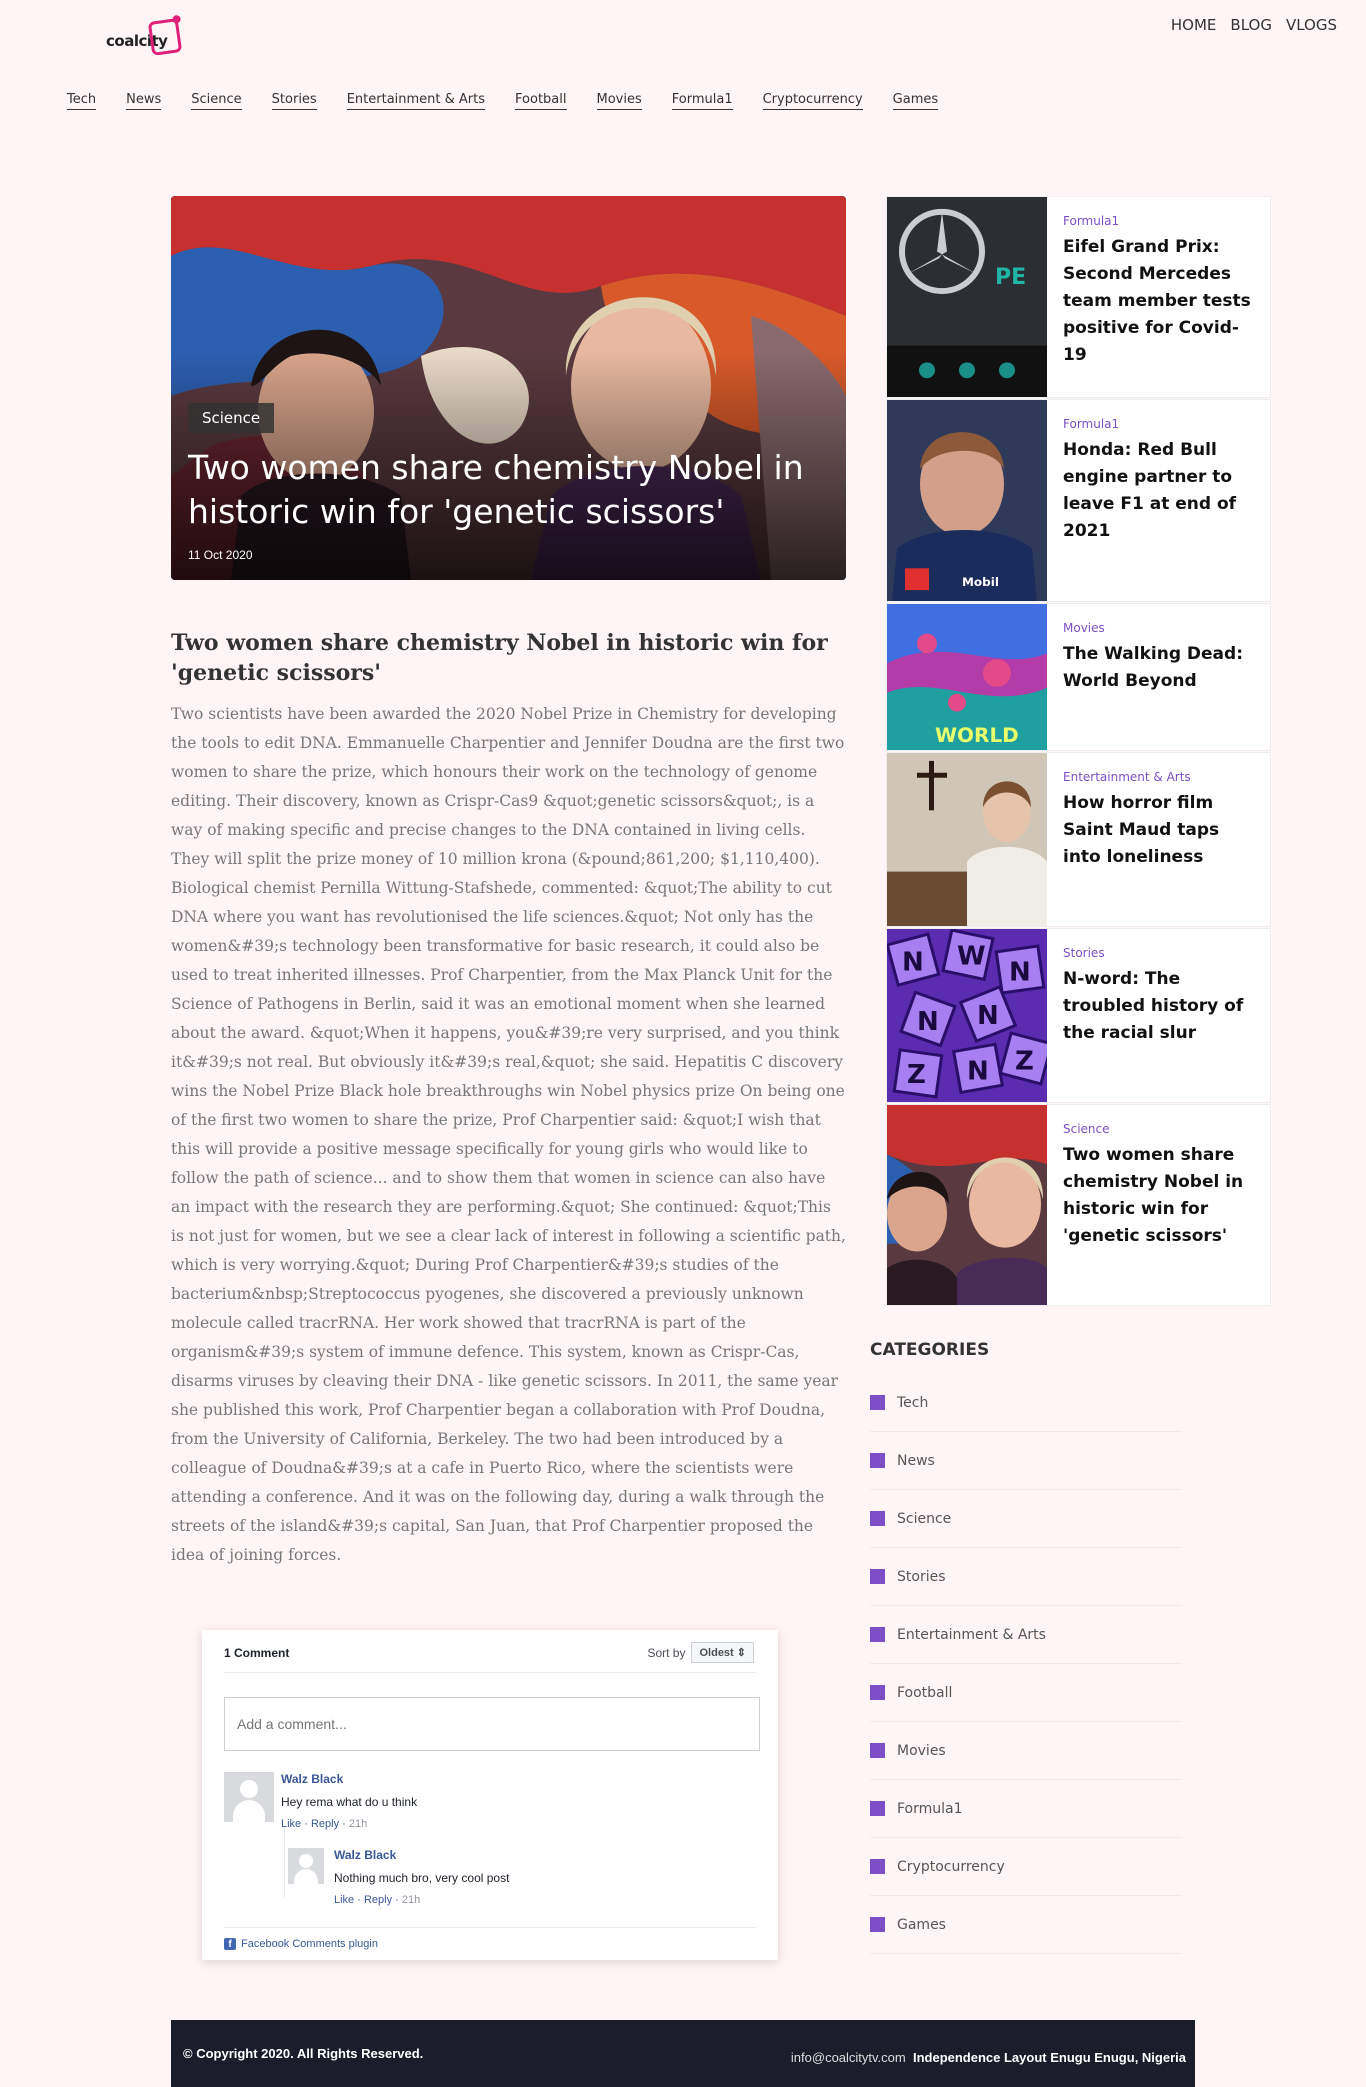 The width and height of the screenshot is (1366, 2087). Describe the element at coordinates (1026, 1461) in the screenshot. I see `category-item-news: News` at that location.